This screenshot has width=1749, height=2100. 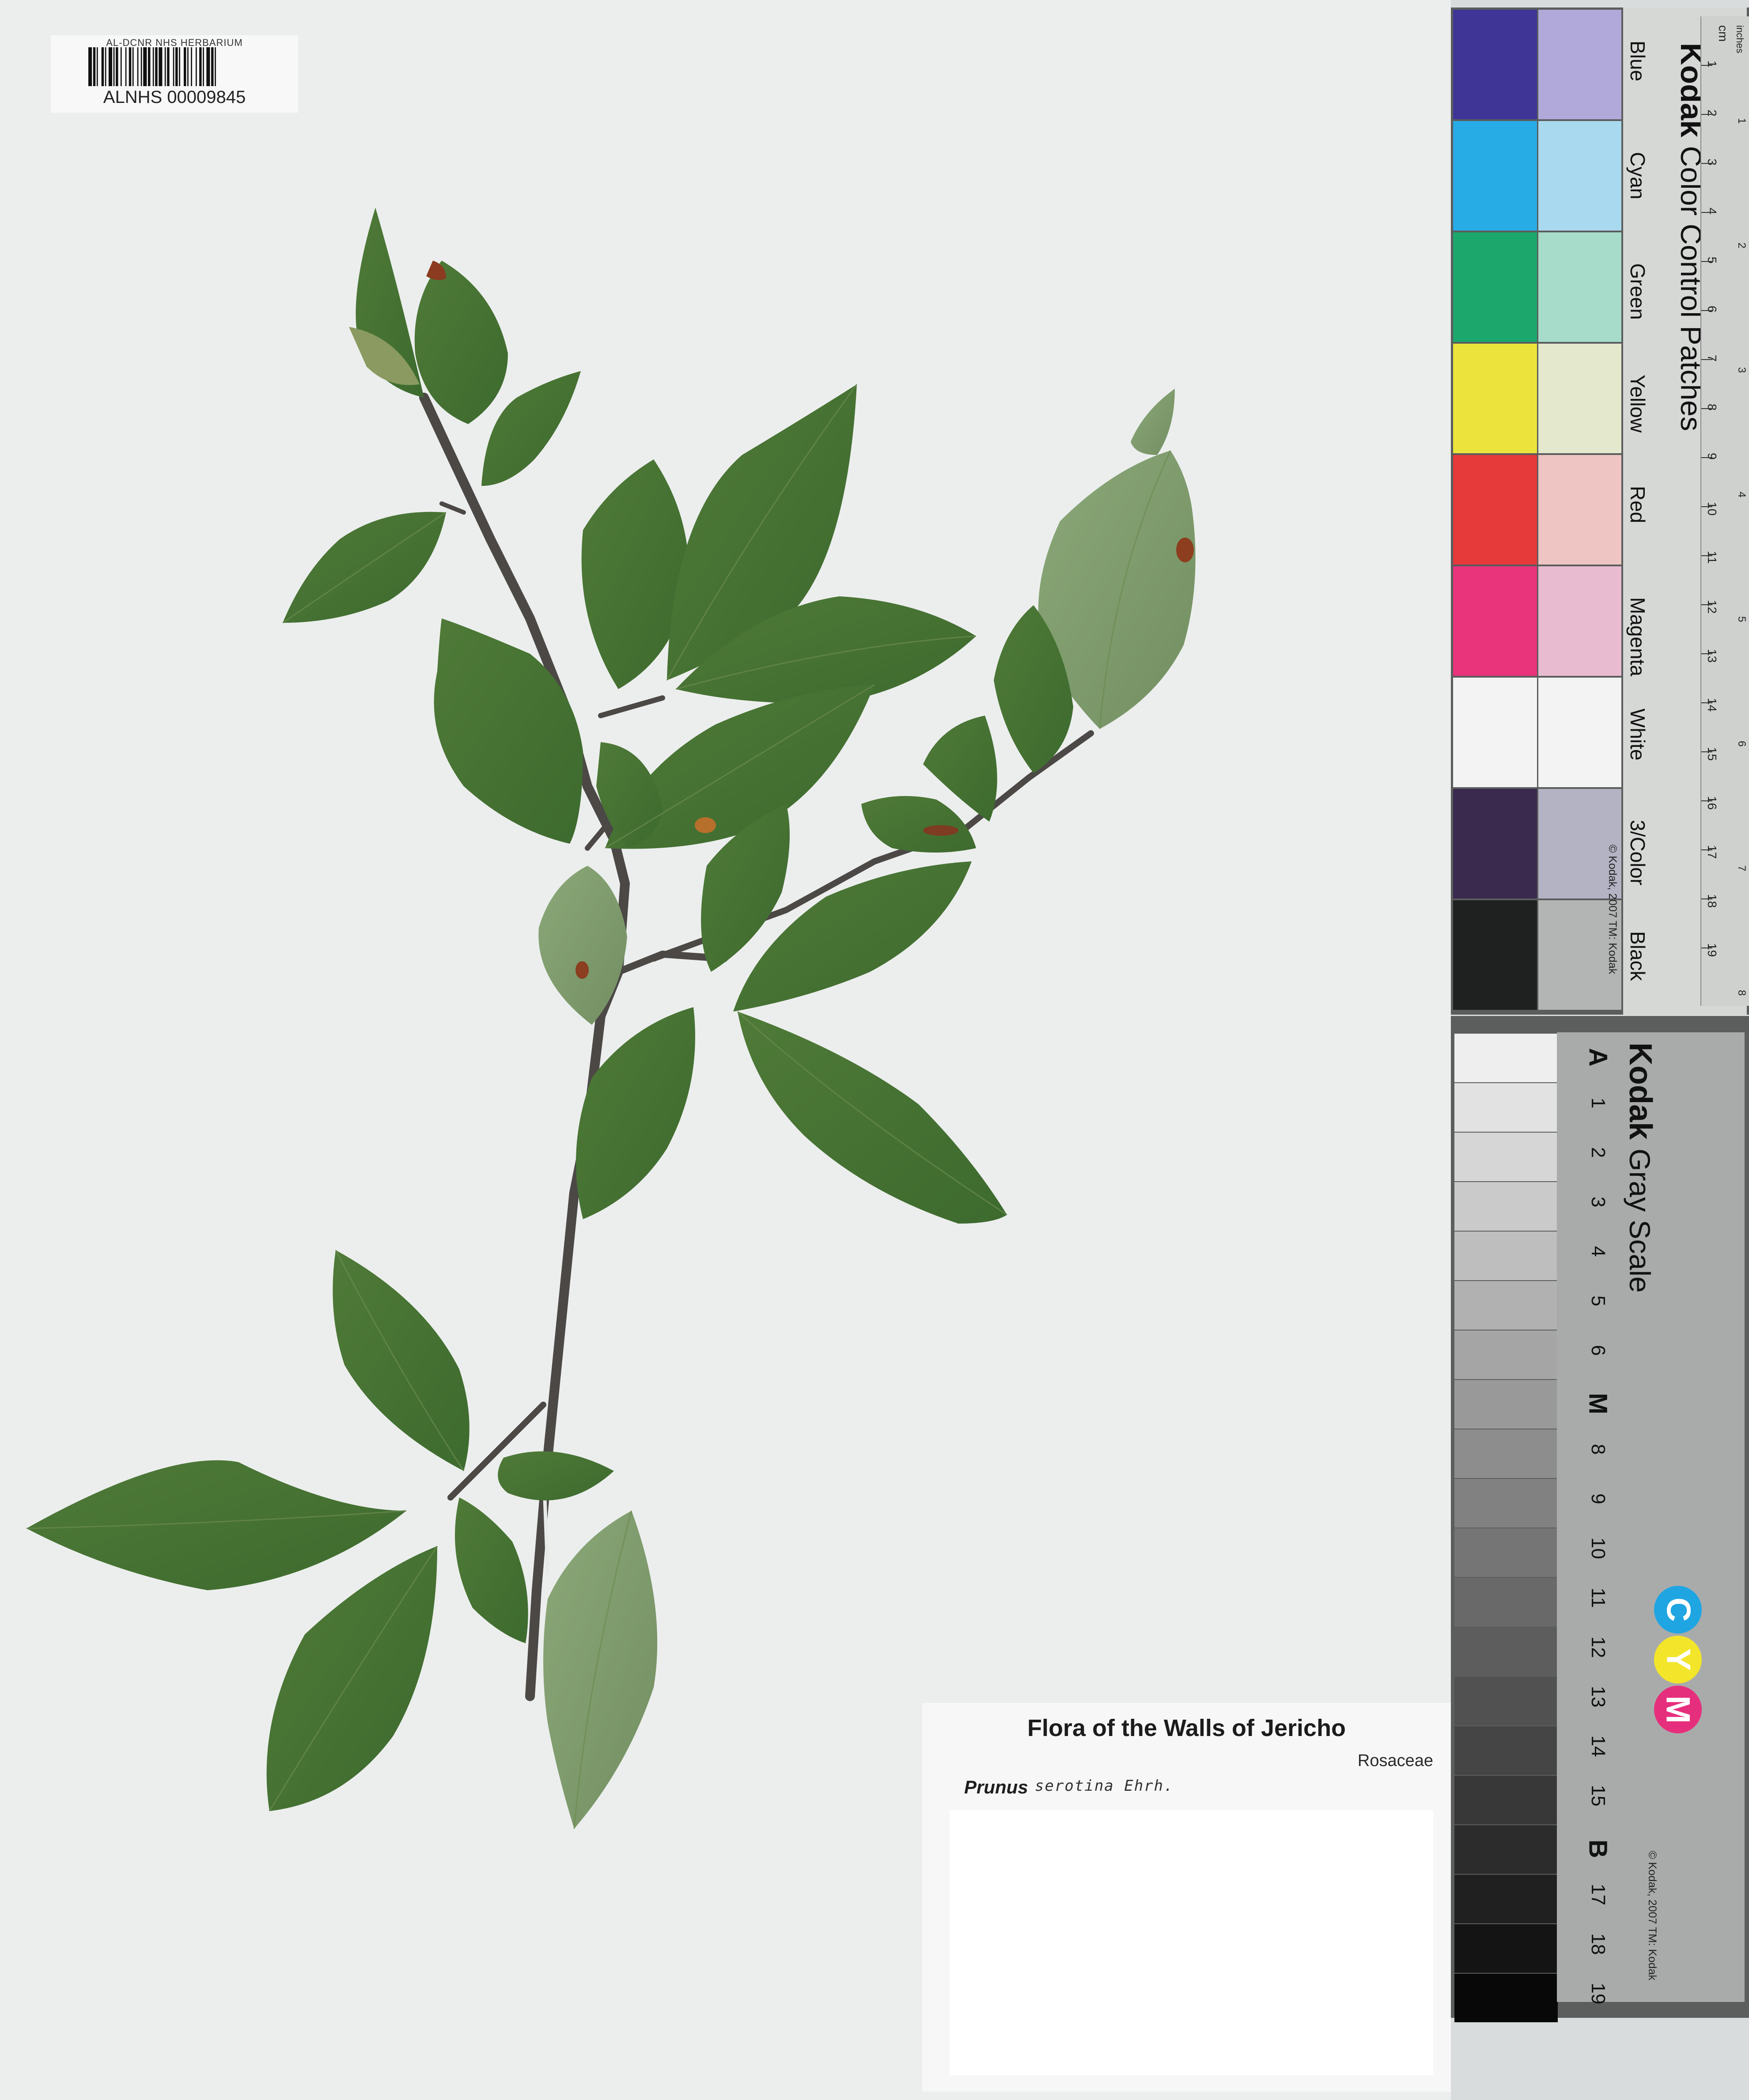 What do you see at coordinates (1495, 64) in the screenshot?
I see `color-patch-blue-dark` at bounding box center [1495, 64].